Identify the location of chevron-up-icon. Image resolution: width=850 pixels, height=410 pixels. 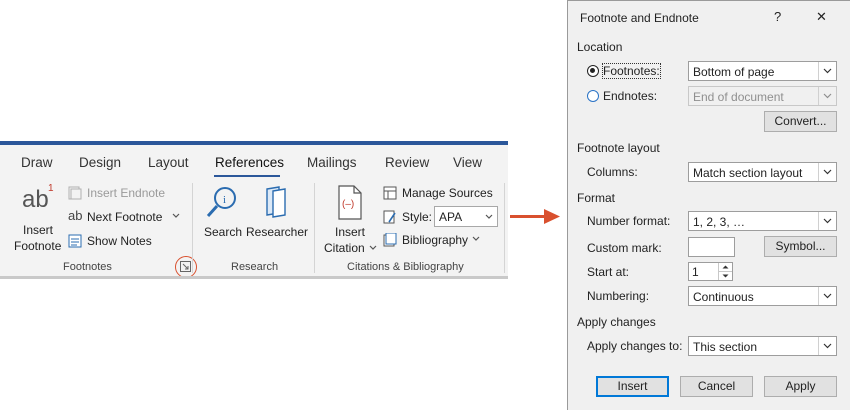
(725, 267).